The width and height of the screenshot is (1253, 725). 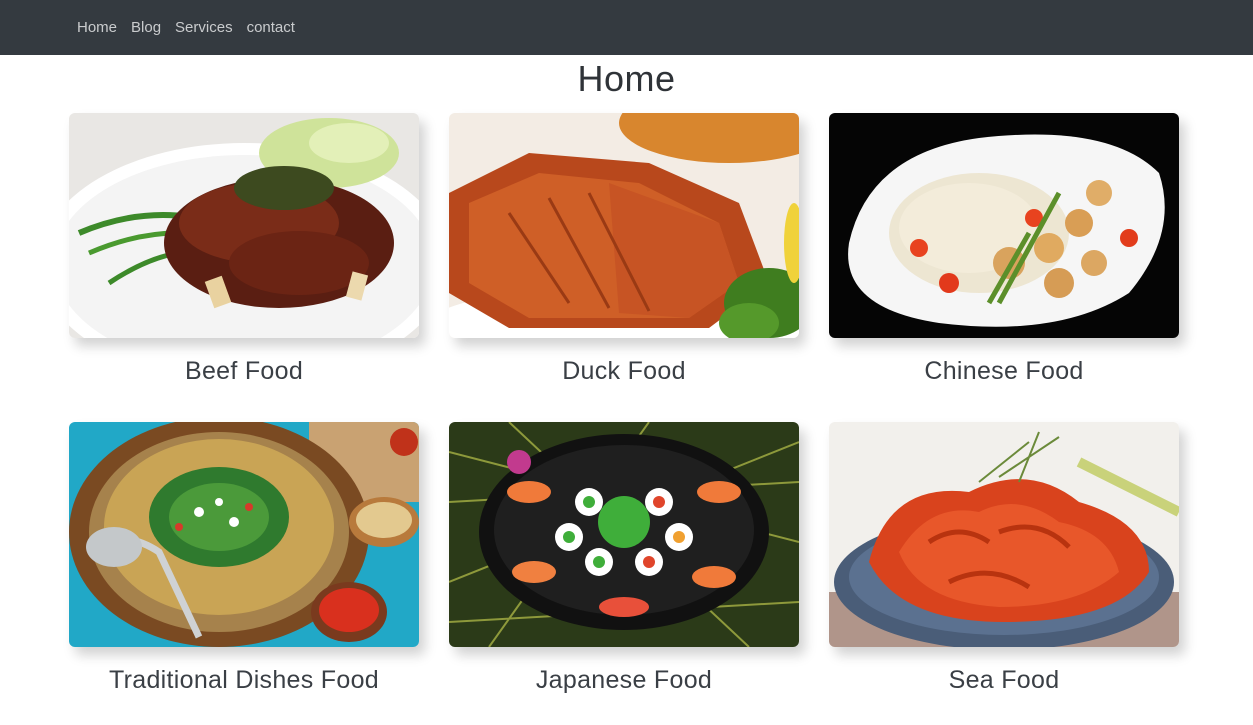 I want to click on traditional-food-image, so click(x=244, y=534).